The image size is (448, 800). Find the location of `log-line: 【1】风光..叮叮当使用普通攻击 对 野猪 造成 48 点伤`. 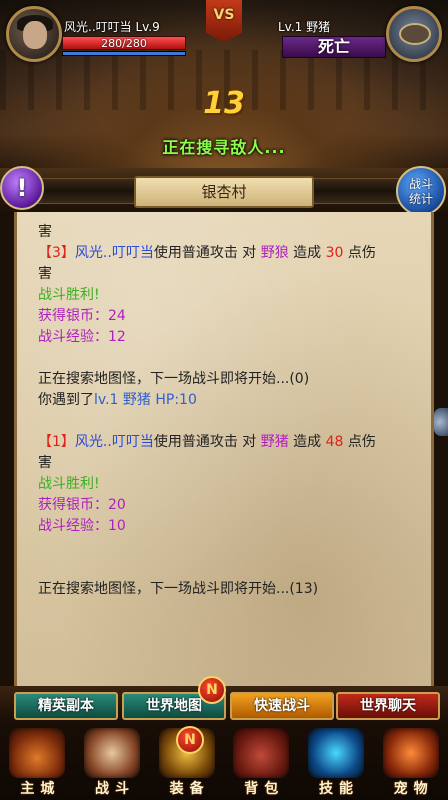

log-line: 【1】风光..叮叮当使用普通攻击 对 野猪 造成 48 点伤 is located at coordinates (224, 442).